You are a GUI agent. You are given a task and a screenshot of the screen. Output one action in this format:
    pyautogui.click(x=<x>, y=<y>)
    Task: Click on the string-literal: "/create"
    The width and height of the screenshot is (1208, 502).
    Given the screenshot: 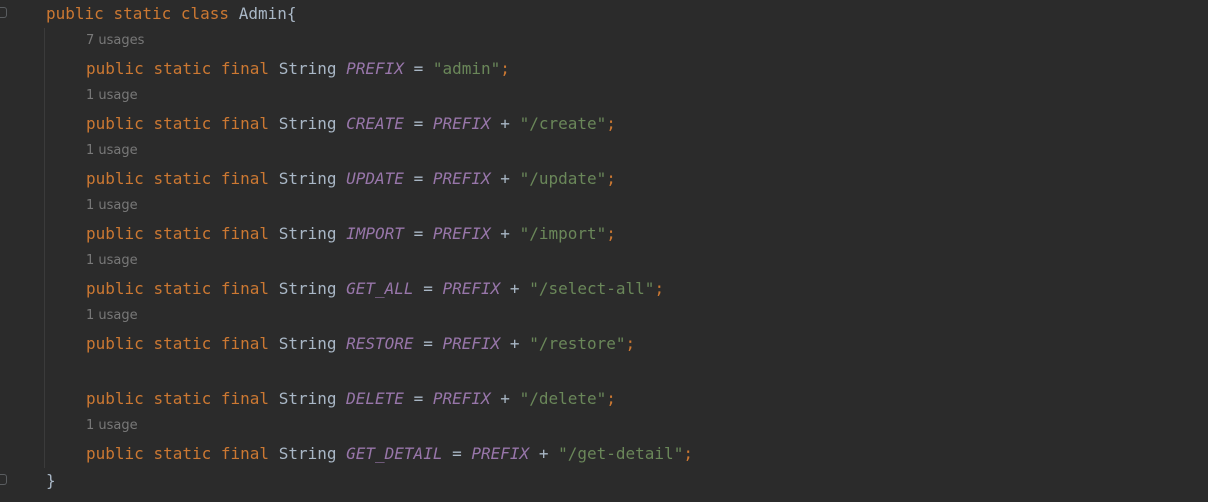 What is the action you would take?
    pyautogui.click(x=563, y=123)
    